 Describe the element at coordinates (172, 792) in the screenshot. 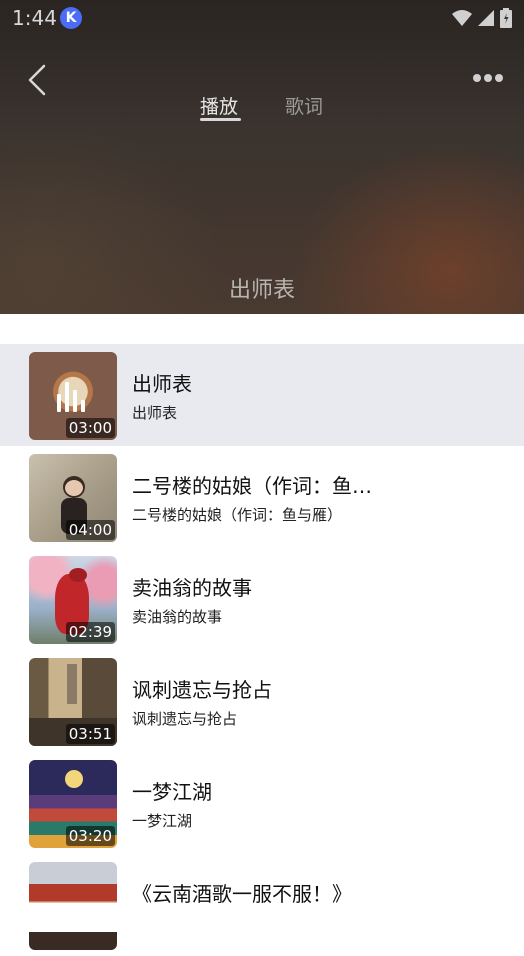

I see `song-title: 一梦江湖` at that location.